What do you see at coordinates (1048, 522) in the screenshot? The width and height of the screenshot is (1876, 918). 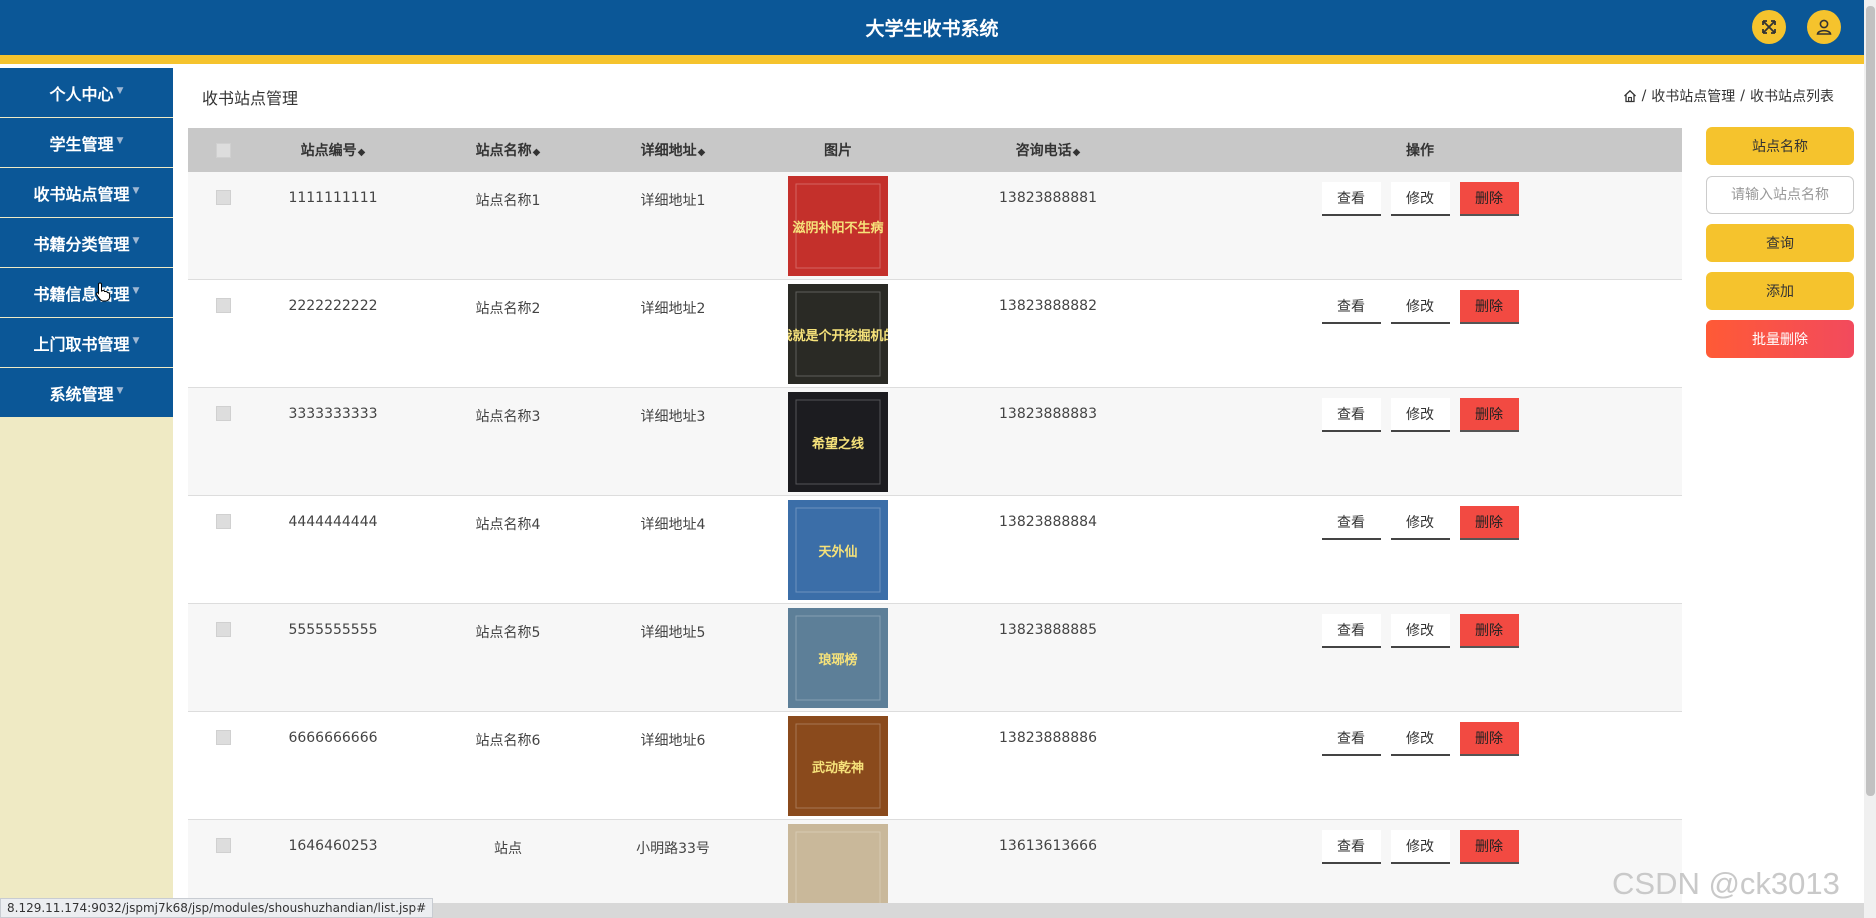 I see `cell-phone: 13823888884` at bounding box center [1048, 522].